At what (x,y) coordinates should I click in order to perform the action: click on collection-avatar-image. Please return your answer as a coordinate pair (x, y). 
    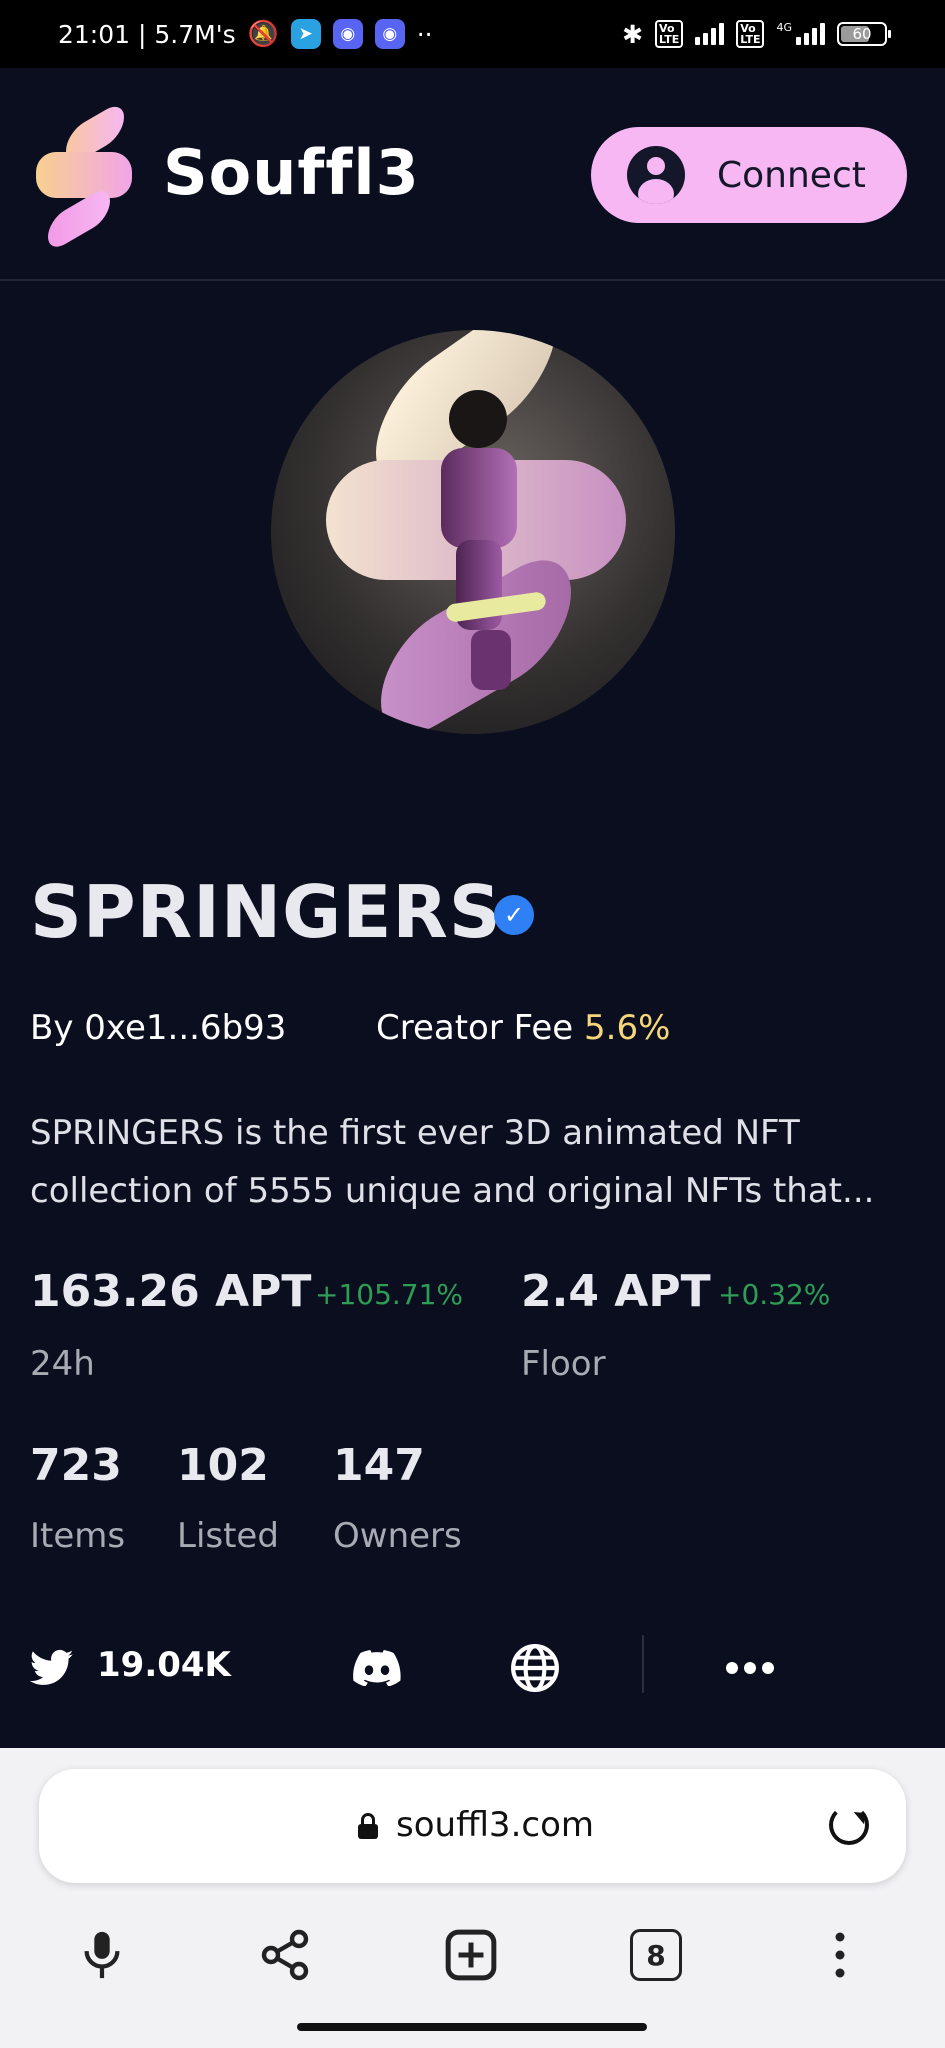
    Looking at the image, I should click on (473, 532).